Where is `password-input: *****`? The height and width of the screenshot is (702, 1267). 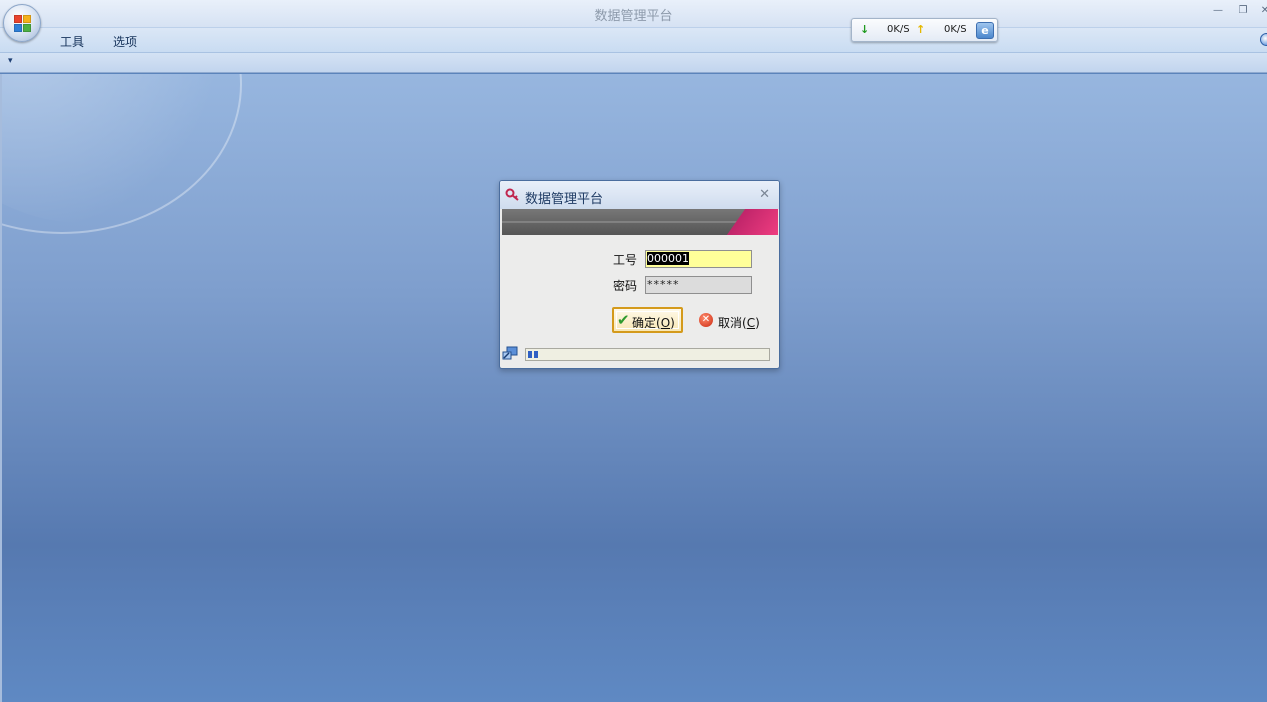
password-input: ***** is located at coordinates (698, 285).